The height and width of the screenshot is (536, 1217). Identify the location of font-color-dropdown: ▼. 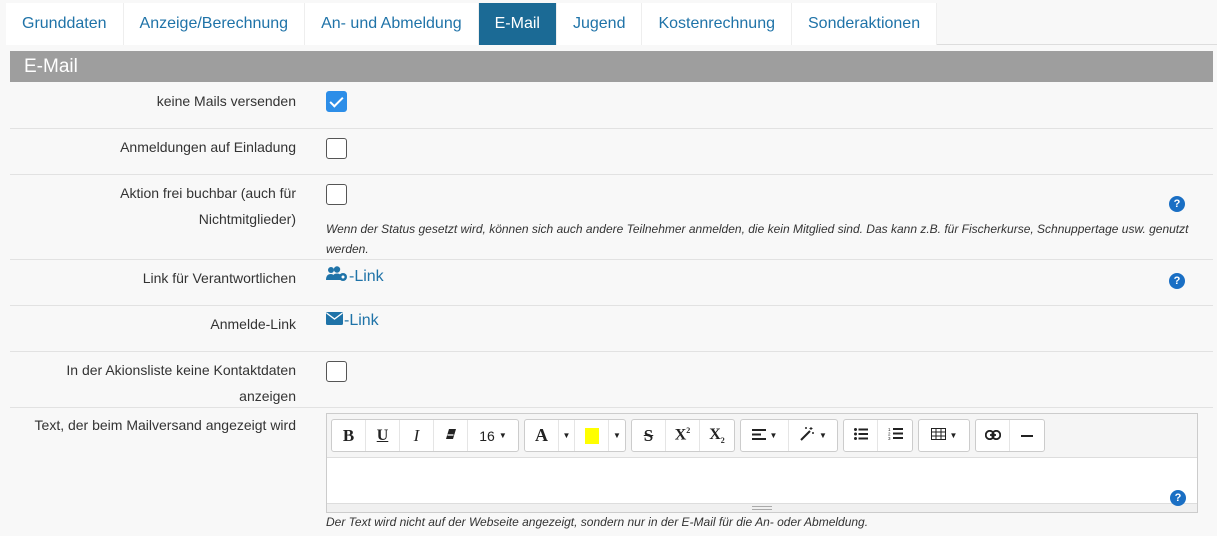
(567, 435).